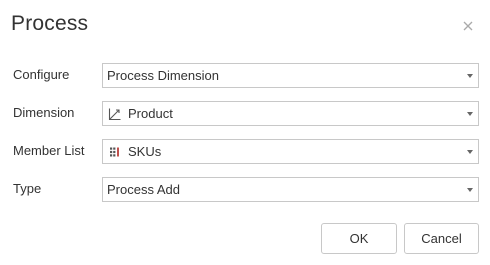 The height and width of the screenshot is (265, 490). What do you see at coordinates (115, 152) in the screenshot?
I see `member-list-grid-icon` at bounding box center [115, 152].